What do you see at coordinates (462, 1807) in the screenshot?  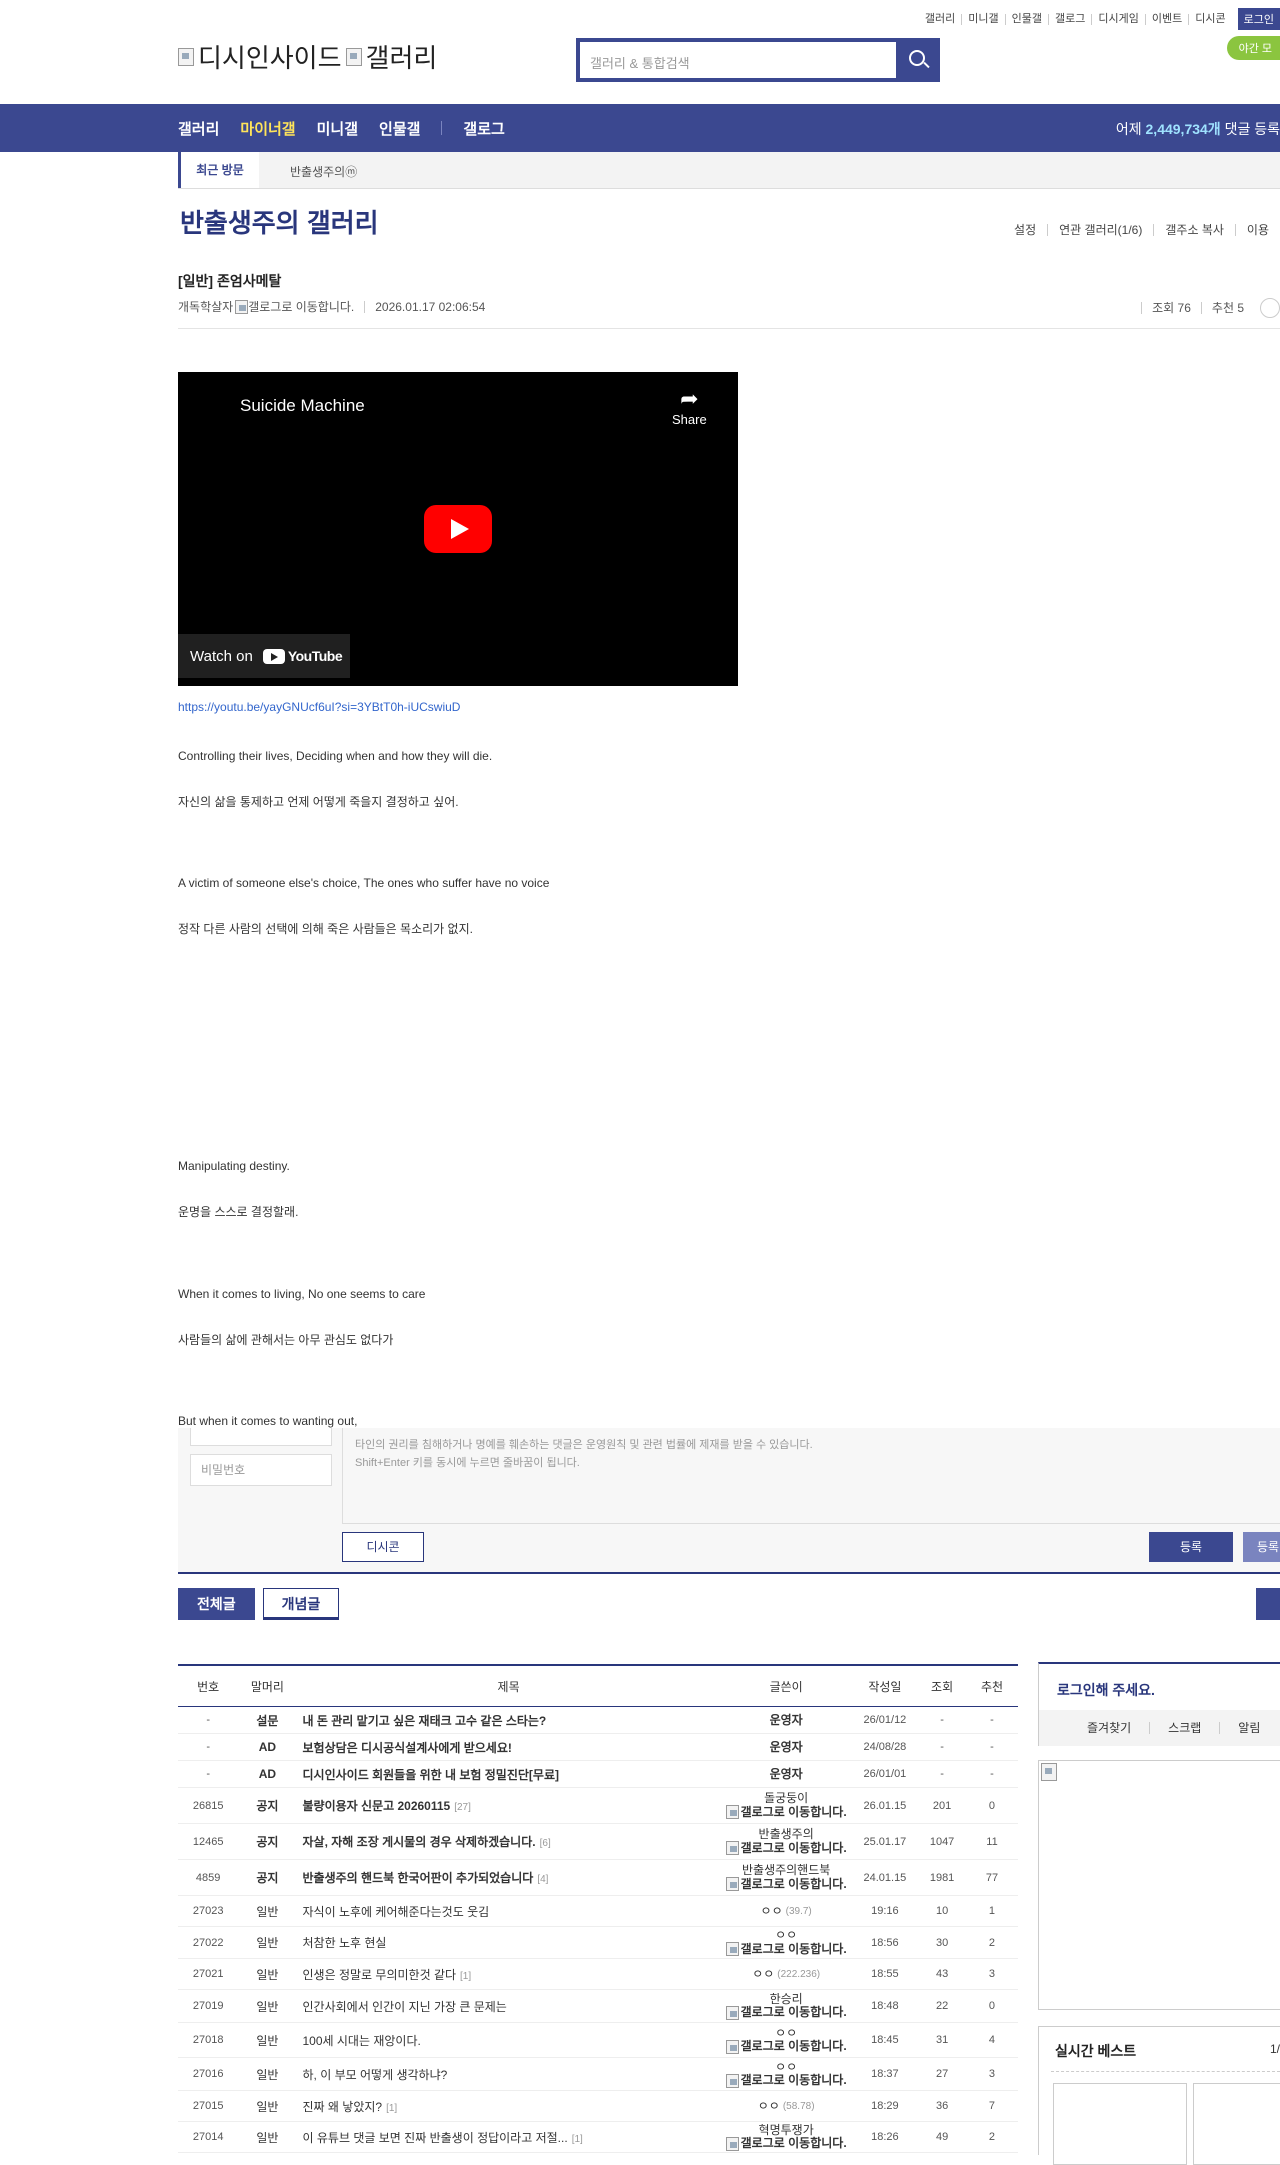 I see `comment-count: [27]` at bounding box center [462, 1807].